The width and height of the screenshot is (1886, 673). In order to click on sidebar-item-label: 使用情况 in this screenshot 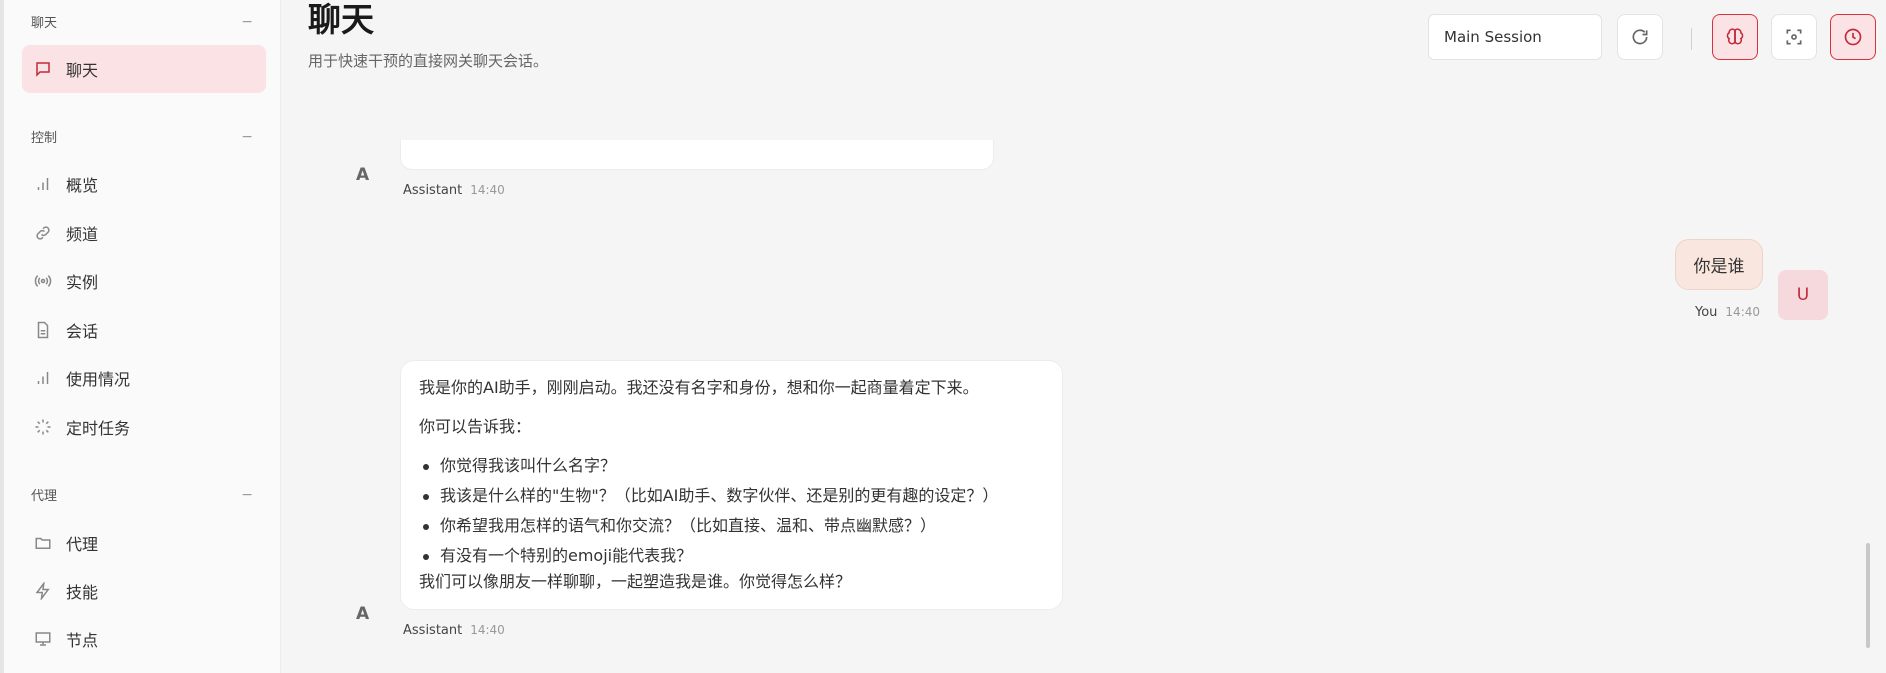, I will do `click(98, 379)`.